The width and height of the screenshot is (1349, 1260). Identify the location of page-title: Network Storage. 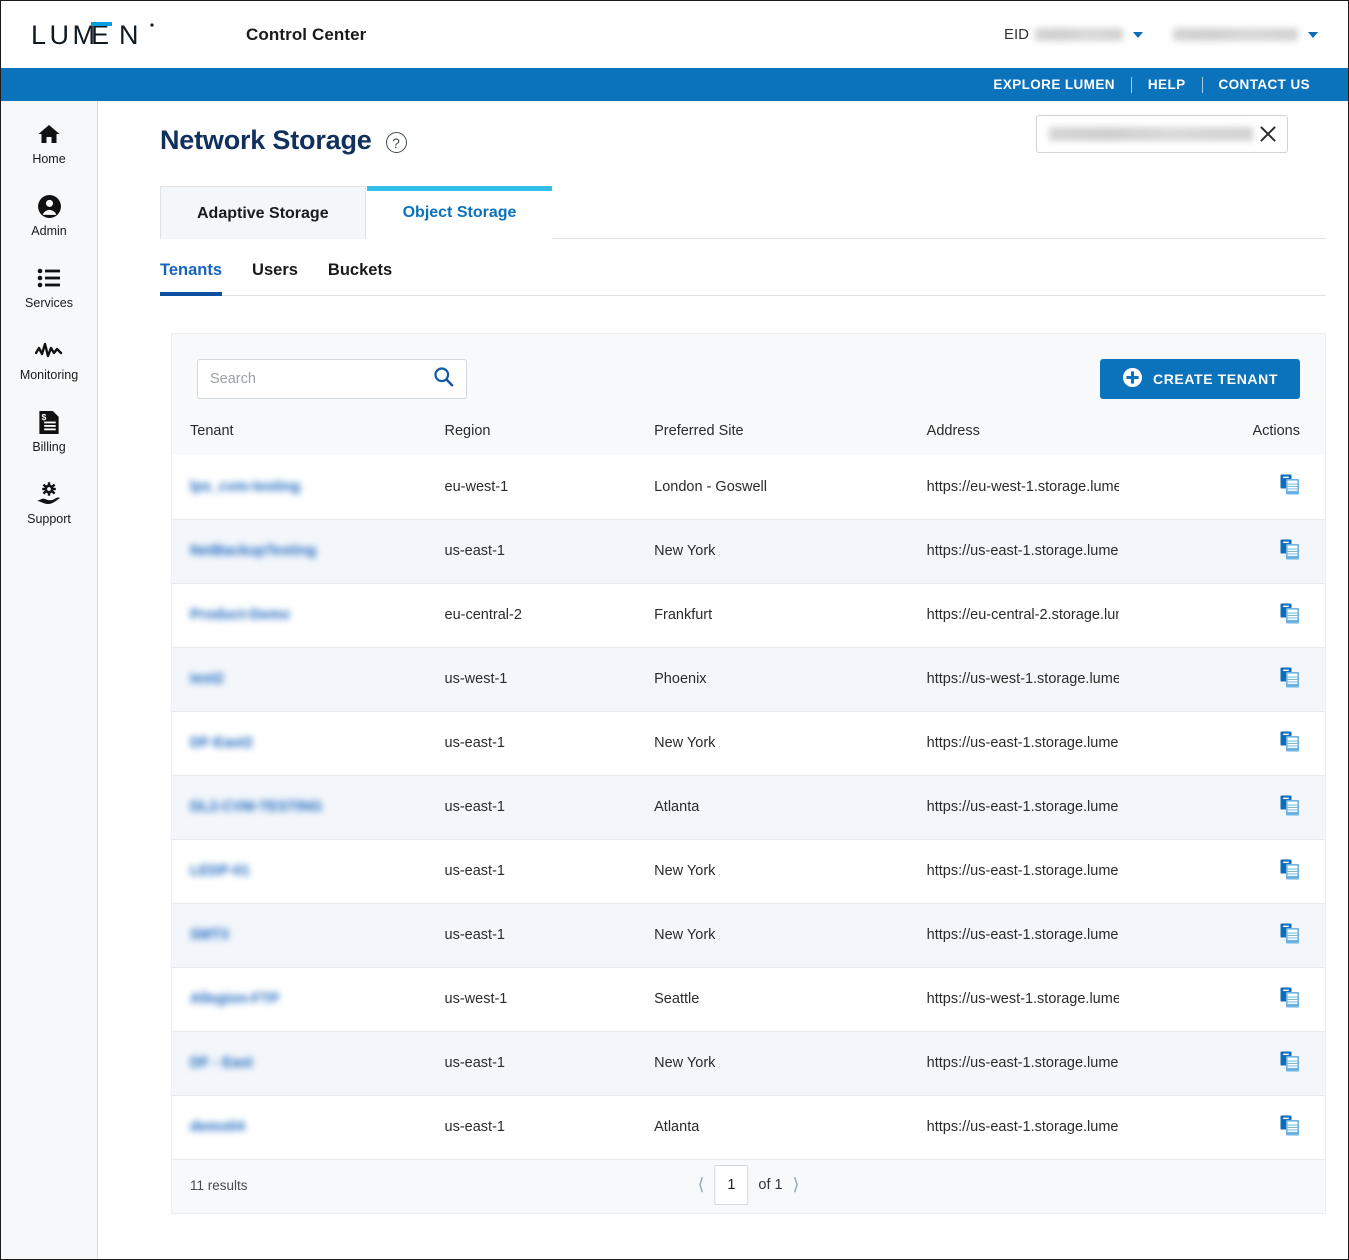
(266, 140).